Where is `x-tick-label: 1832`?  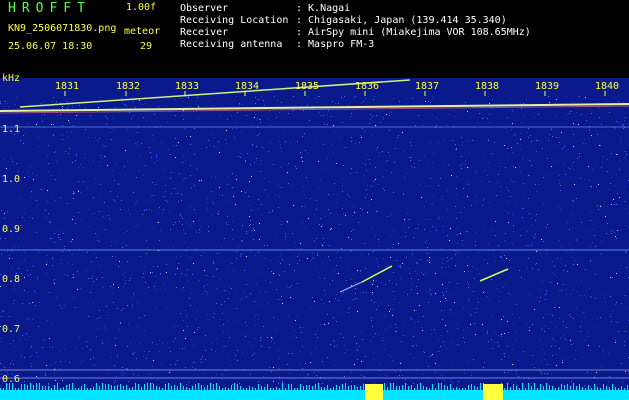
x-tick-label: 1832 is located at coordinates (128, 86).